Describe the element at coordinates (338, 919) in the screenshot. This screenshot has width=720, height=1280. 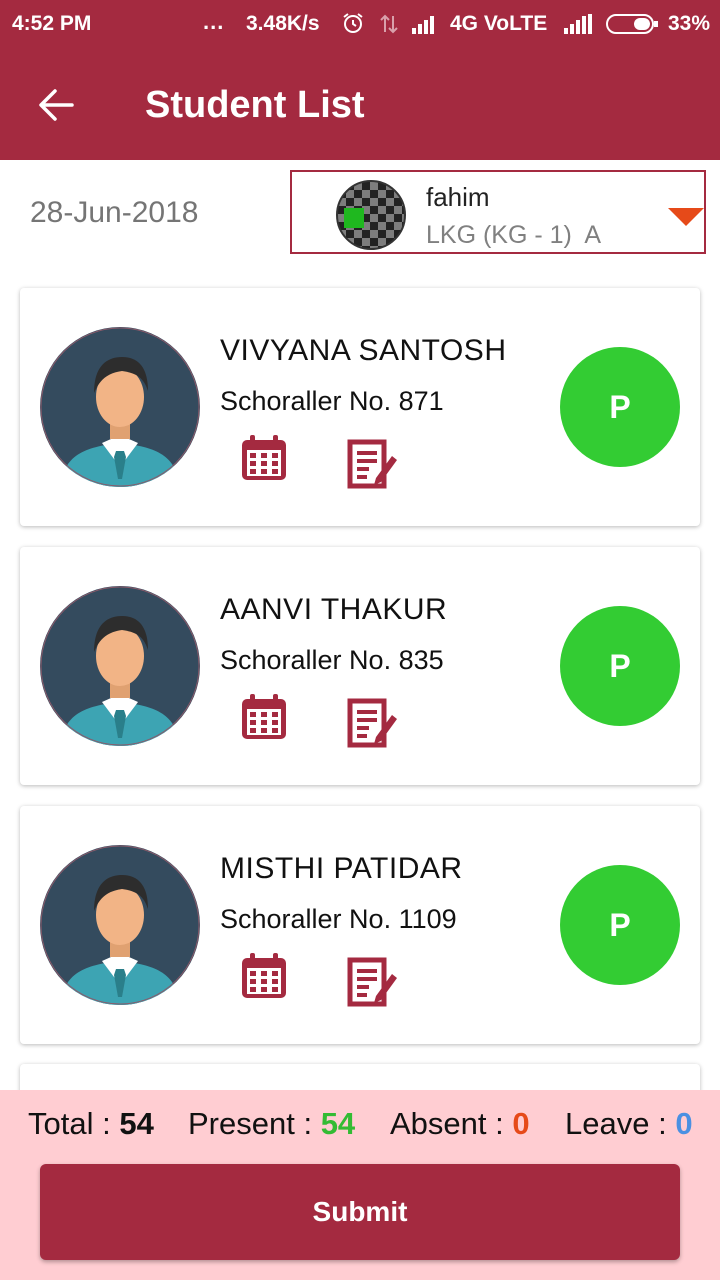
I see `scholar-number: Schoraller No. 1109` at that location.